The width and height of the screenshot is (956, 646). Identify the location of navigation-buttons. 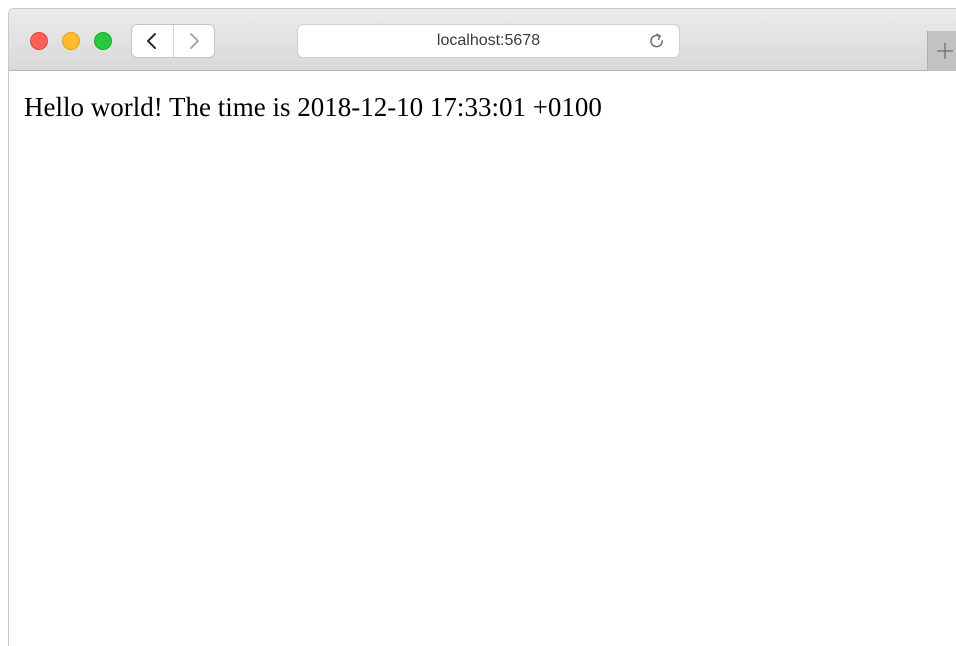
(173, 41).